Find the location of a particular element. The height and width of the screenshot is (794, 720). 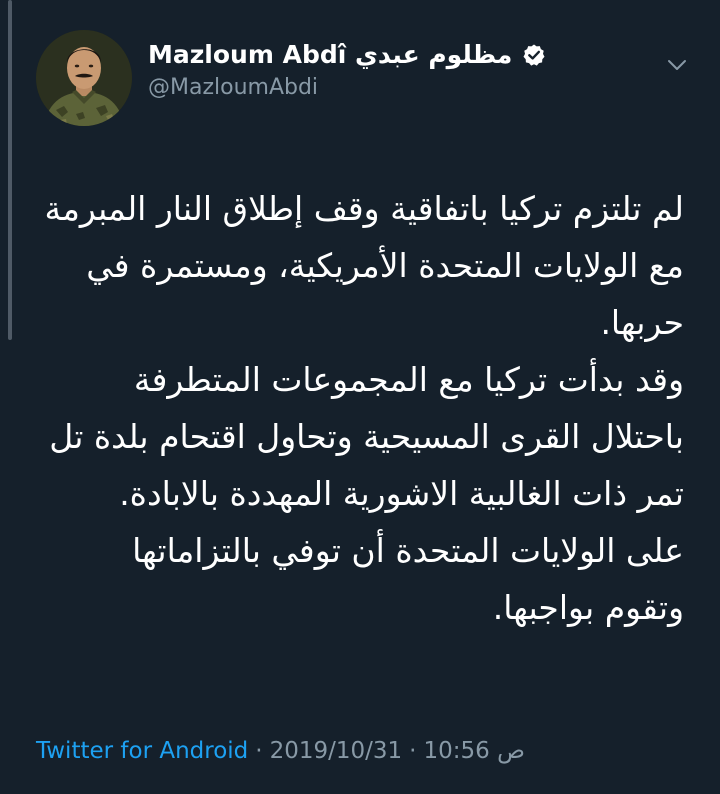

tweet-time: 10:56 ص is located at coordinates (473, 751).